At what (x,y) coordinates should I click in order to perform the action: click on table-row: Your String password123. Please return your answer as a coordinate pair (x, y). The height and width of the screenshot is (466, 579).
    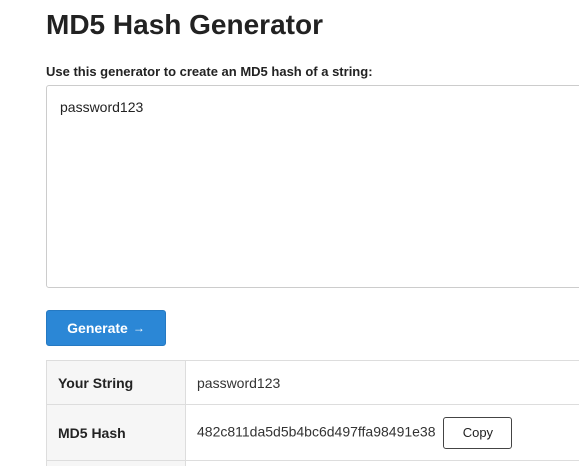
    Looking at the image, I should click on (312, 382).